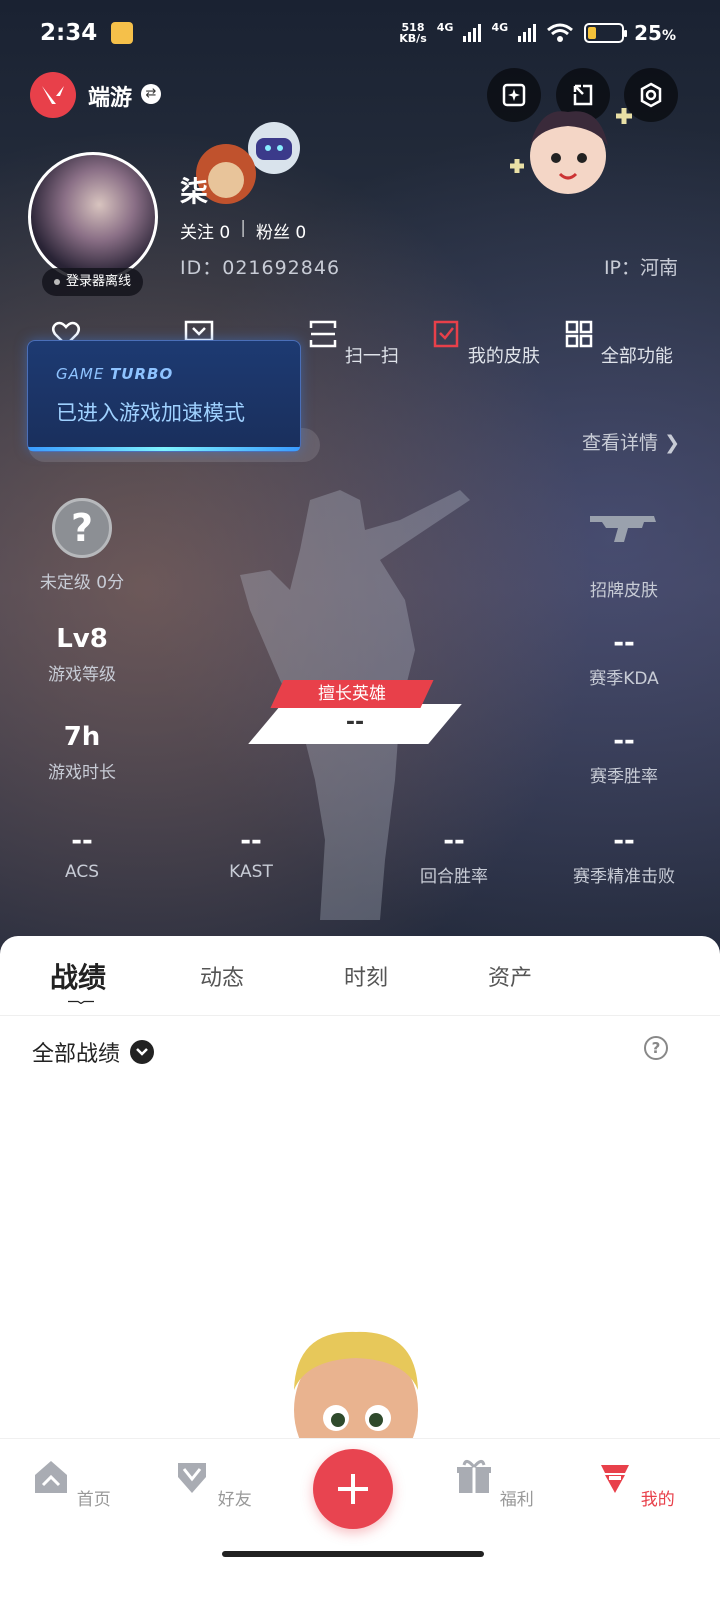 The width and height of the screenshot is (720, 1600). Describe the element at coordinates (93, 282) in the screenshot. I see `launcher-status-badge: 登录器离线` at that location.